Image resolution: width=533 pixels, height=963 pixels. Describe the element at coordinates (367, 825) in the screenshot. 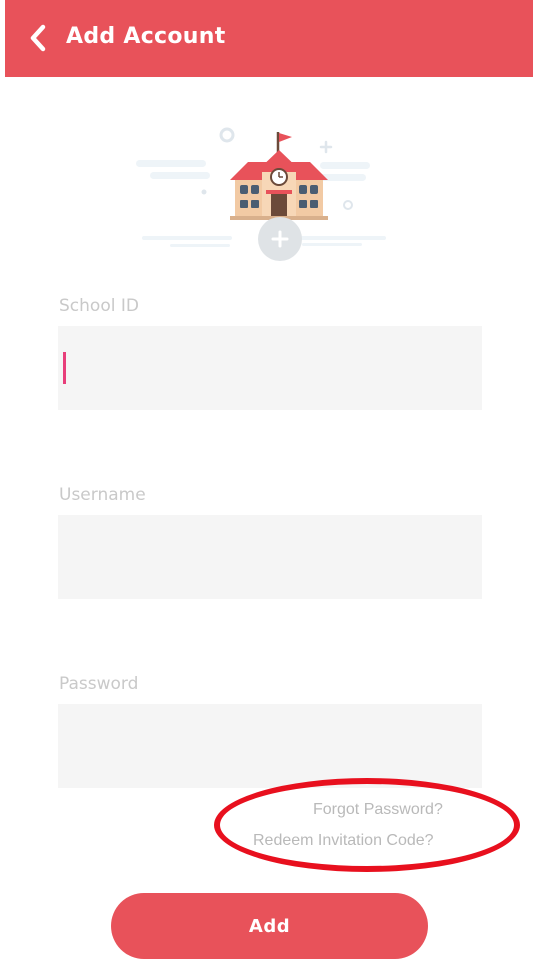

I see `highlight-annotation` at that location.